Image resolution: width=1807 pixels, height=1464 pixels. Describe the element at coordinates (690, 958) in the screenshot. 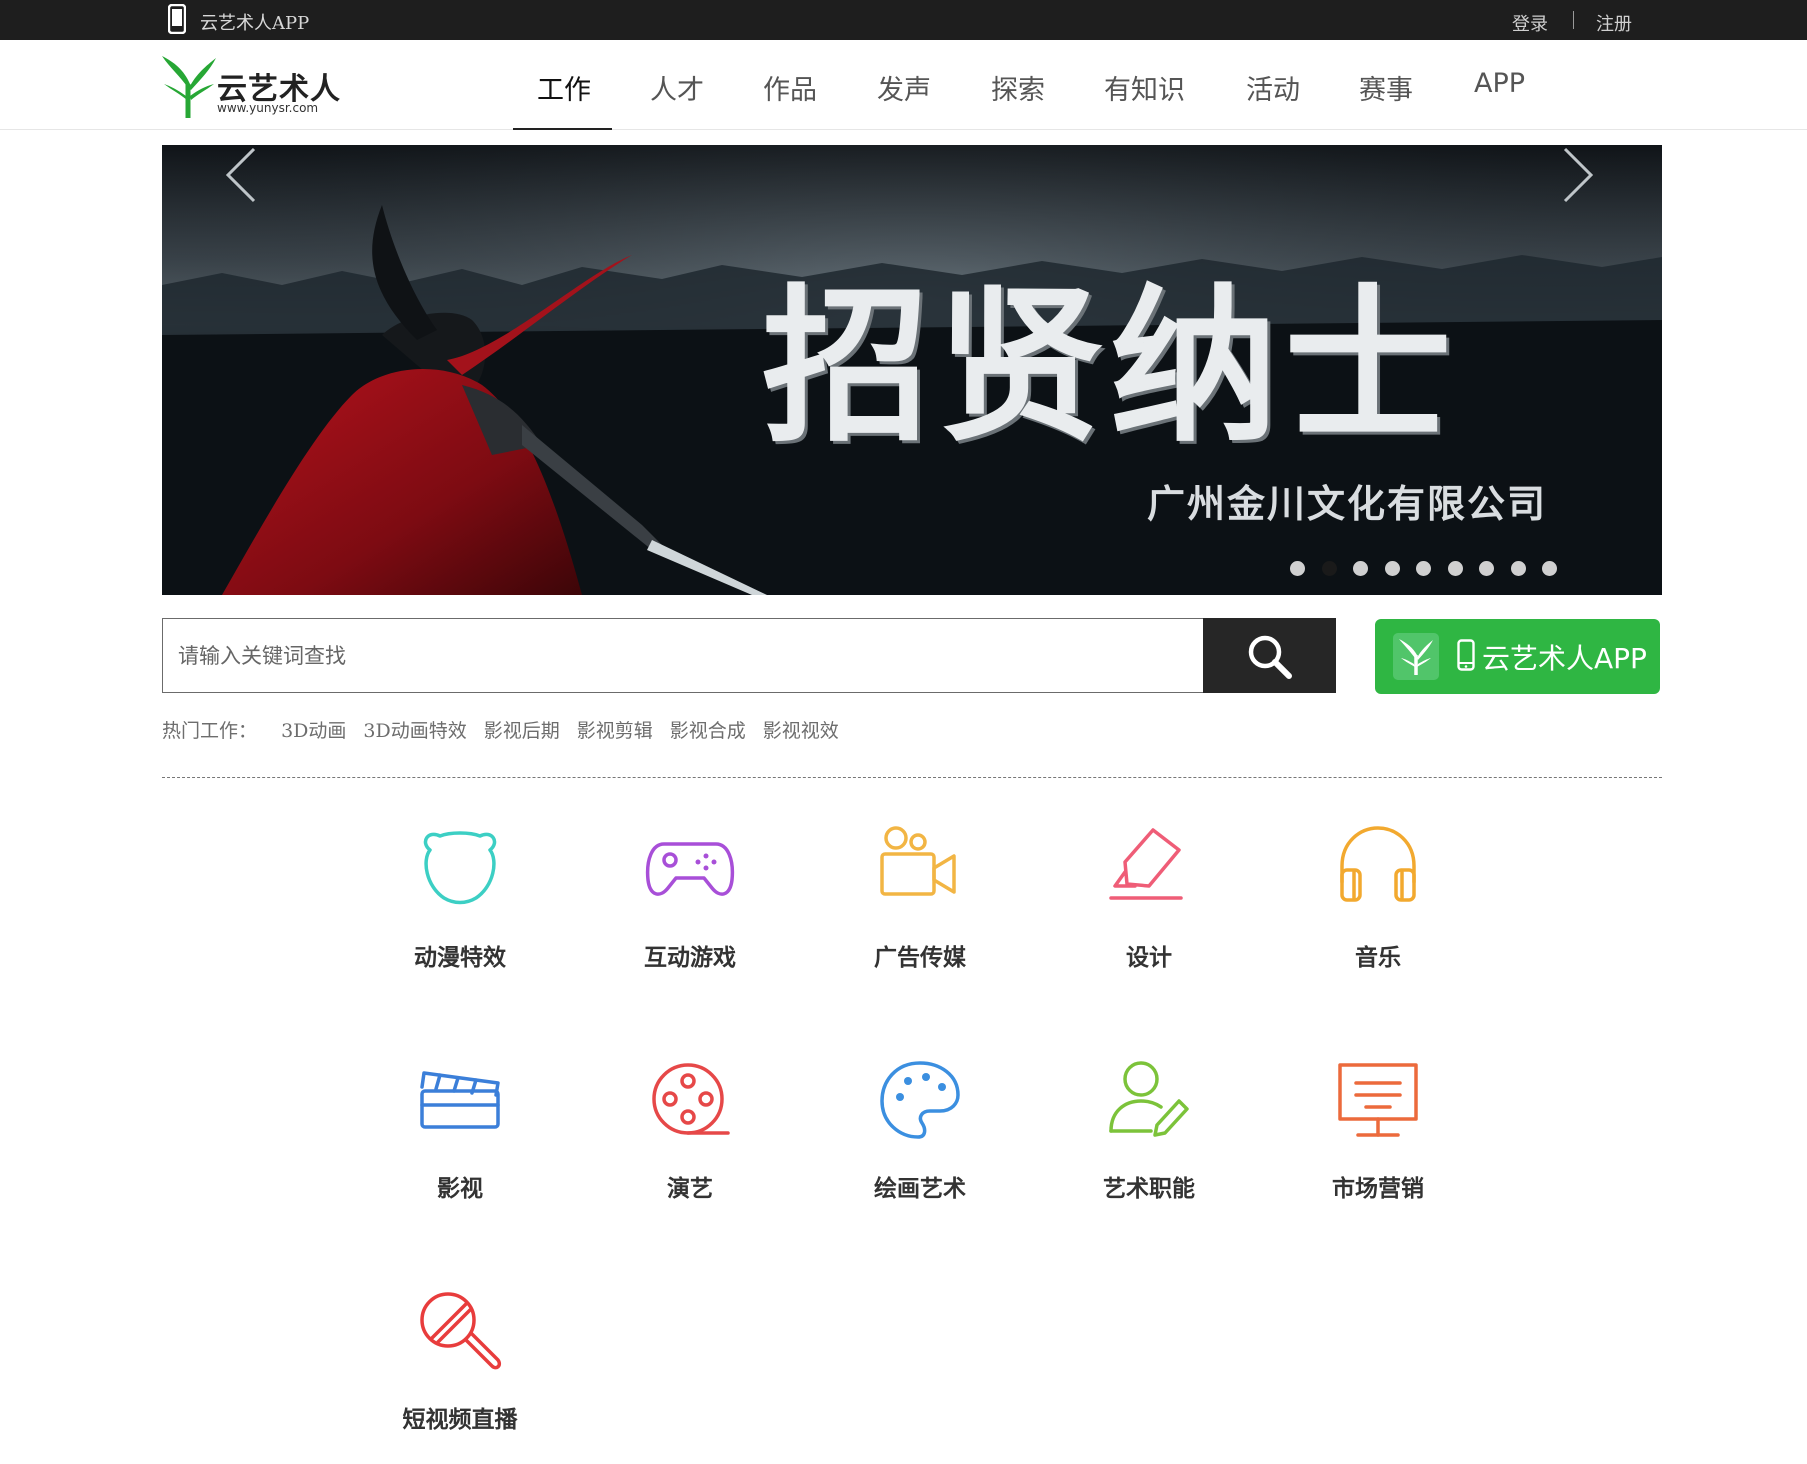

I see `category-label: 互动游戏` at that location.